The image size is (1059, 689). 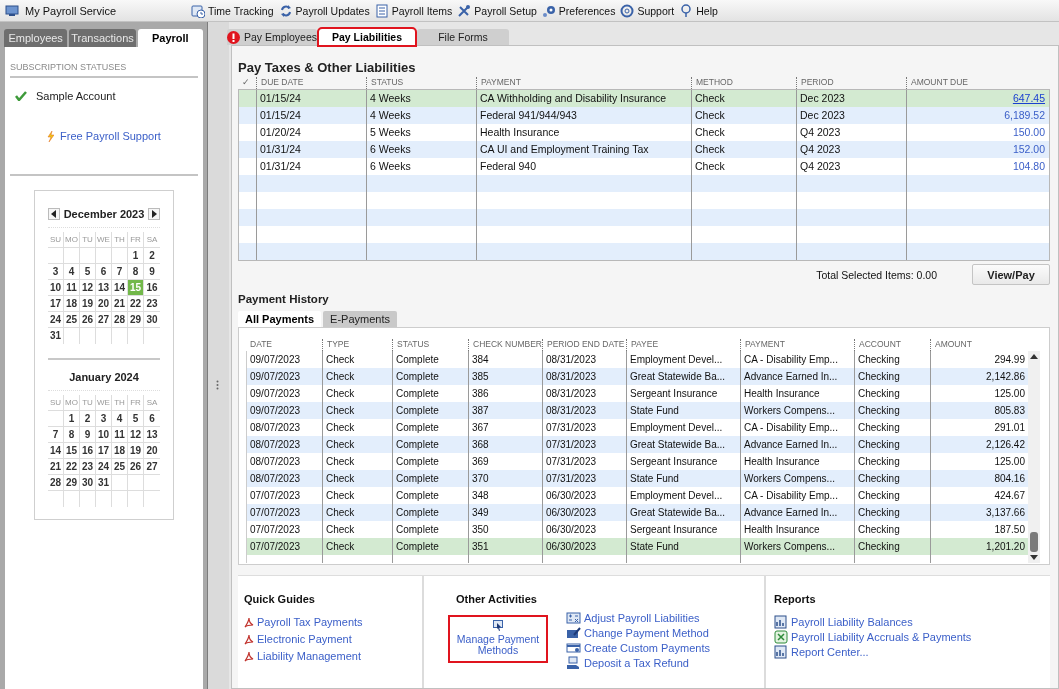 What do you see at coordinates (280, 319) in the screenshot?
I see `tab: All Payments` at bounding box center [280, 319].